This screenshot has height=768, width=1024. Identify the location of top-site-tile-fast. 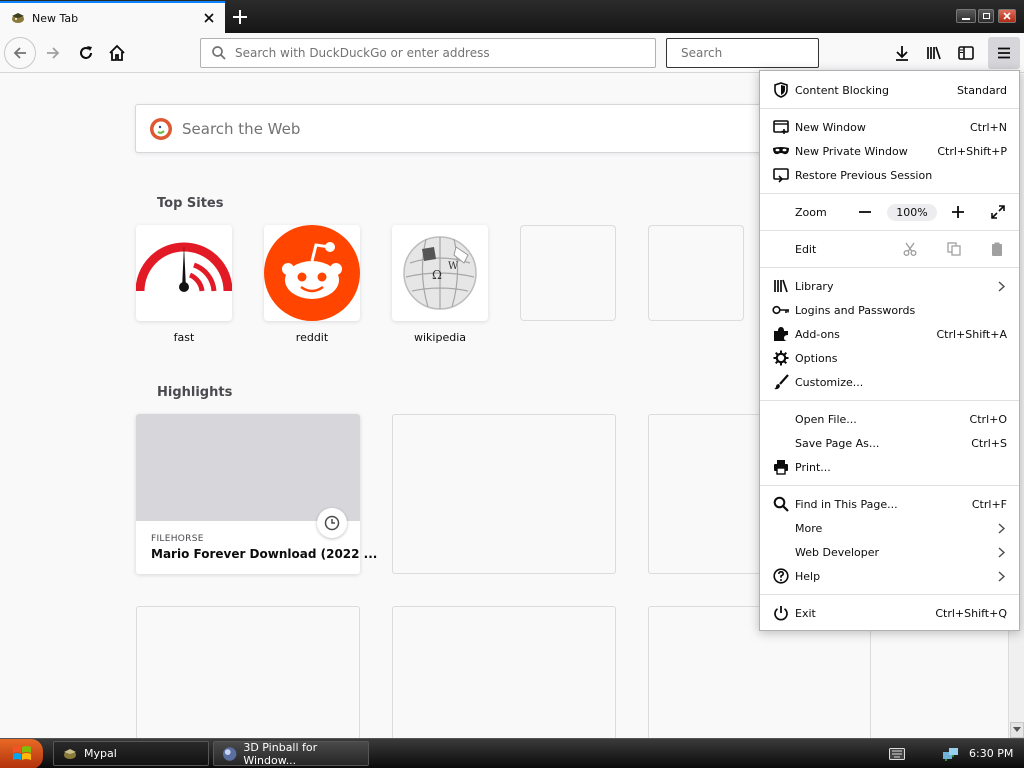
(184, 273).